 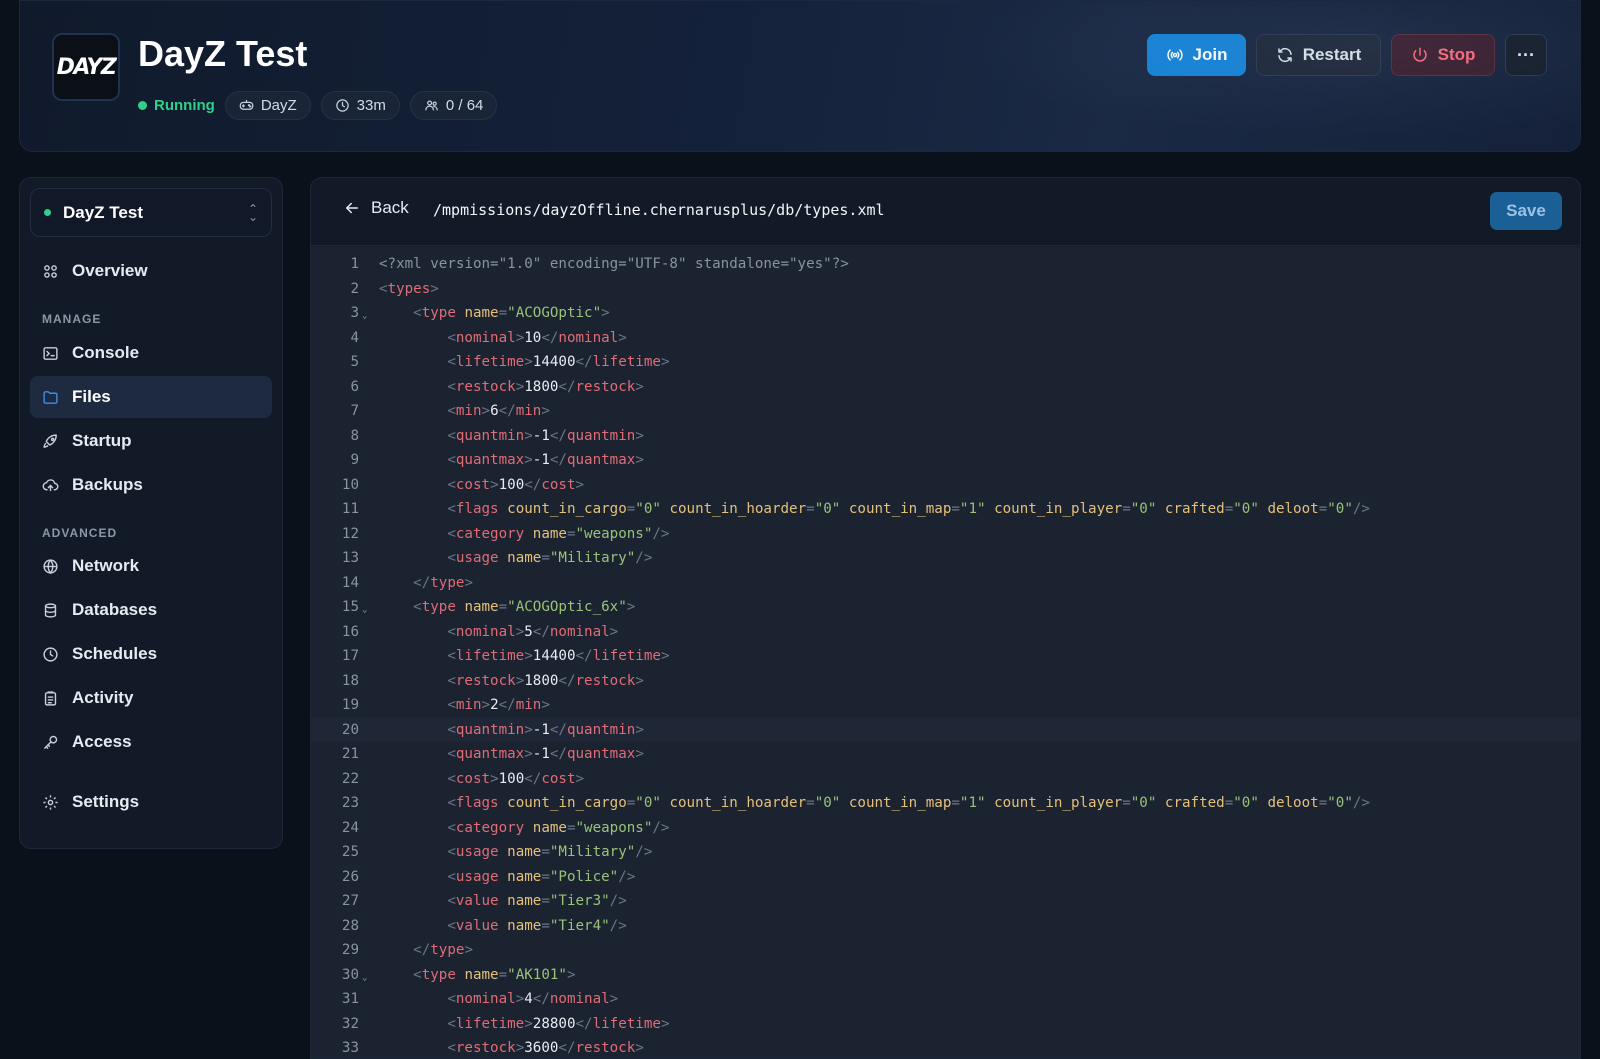 I want to click on code-line: 21 <quantmax>-1</quantmax>, so click(x=945, y=754).